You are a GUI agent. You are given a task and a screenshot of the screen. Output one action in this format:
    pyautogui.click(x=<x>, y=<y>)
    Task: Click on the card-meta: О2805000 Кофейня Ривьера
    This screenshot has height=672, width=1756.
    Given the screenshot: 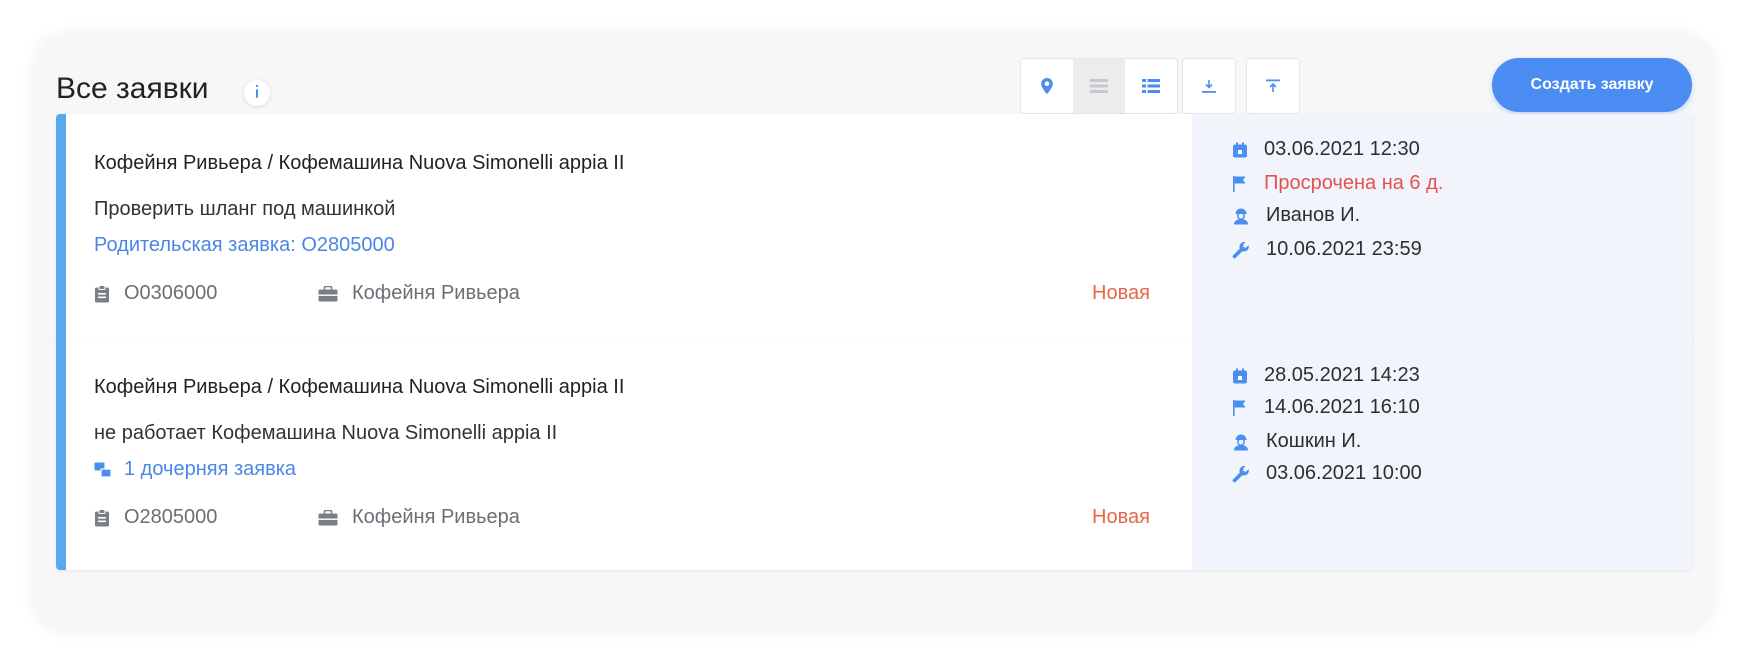 What is the action you would take?
    pyautogui.click(x=307, y=517)
    